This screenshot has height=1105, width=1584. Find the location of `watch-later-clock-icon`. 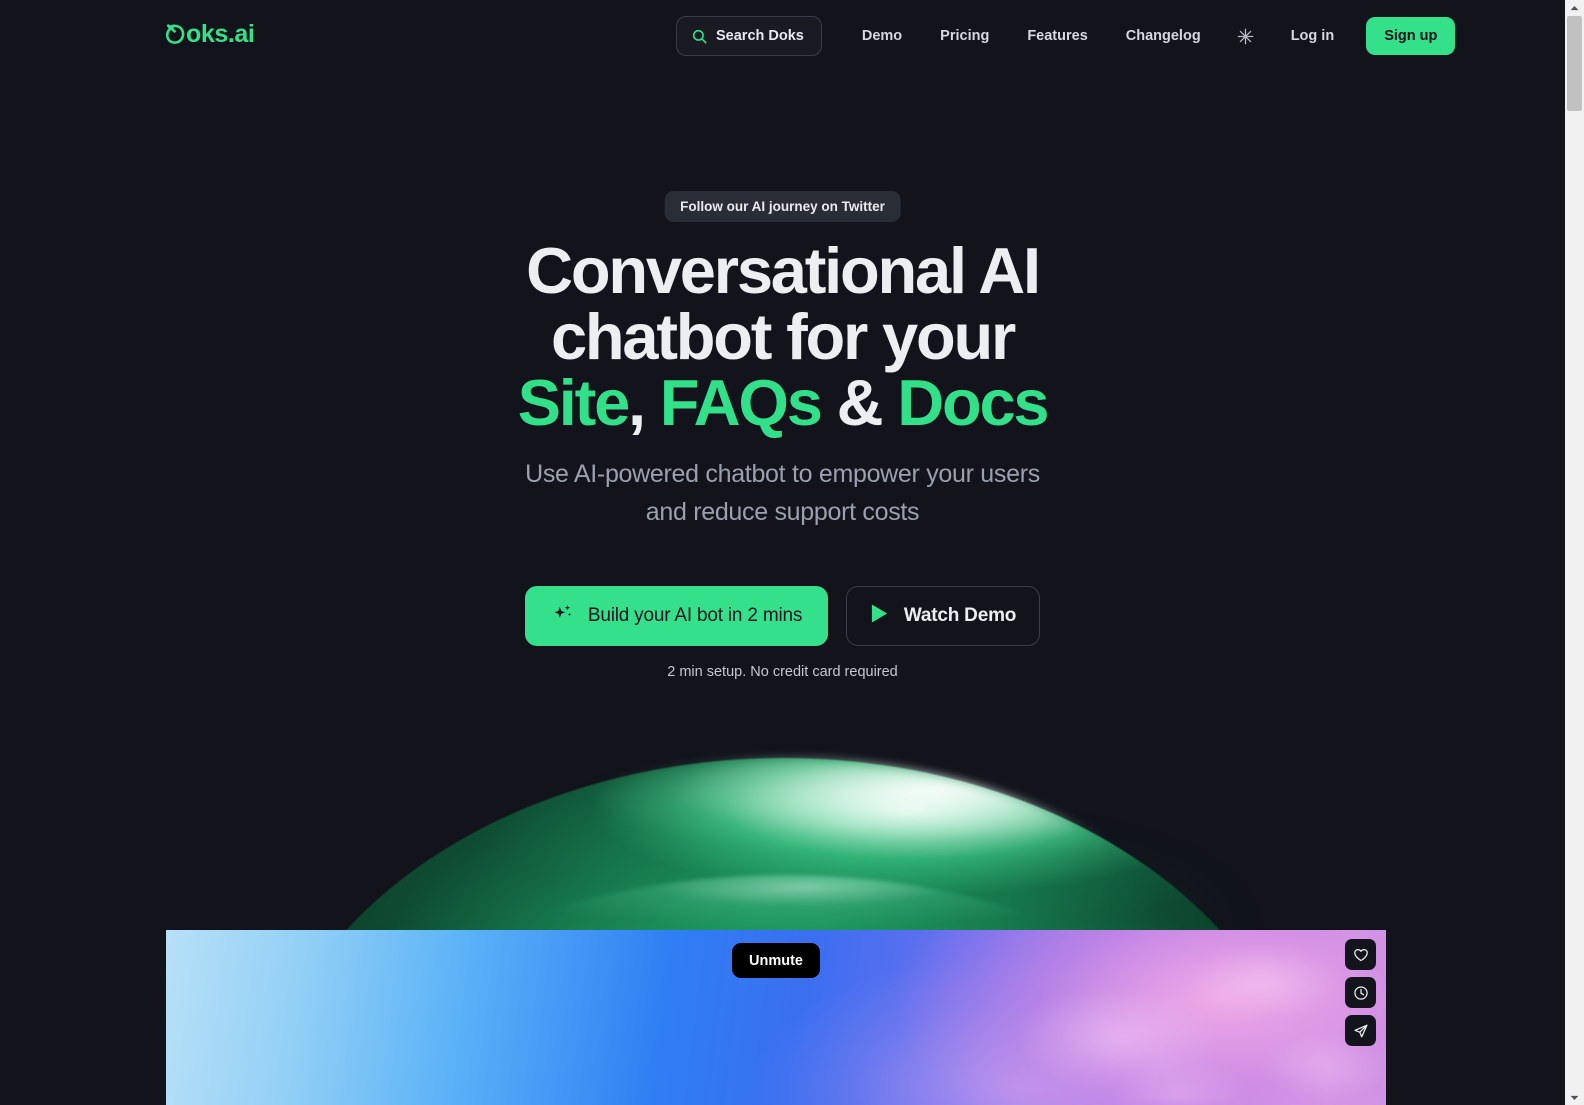

watch-later-clock-icon is located at coordinates (1360, 992).